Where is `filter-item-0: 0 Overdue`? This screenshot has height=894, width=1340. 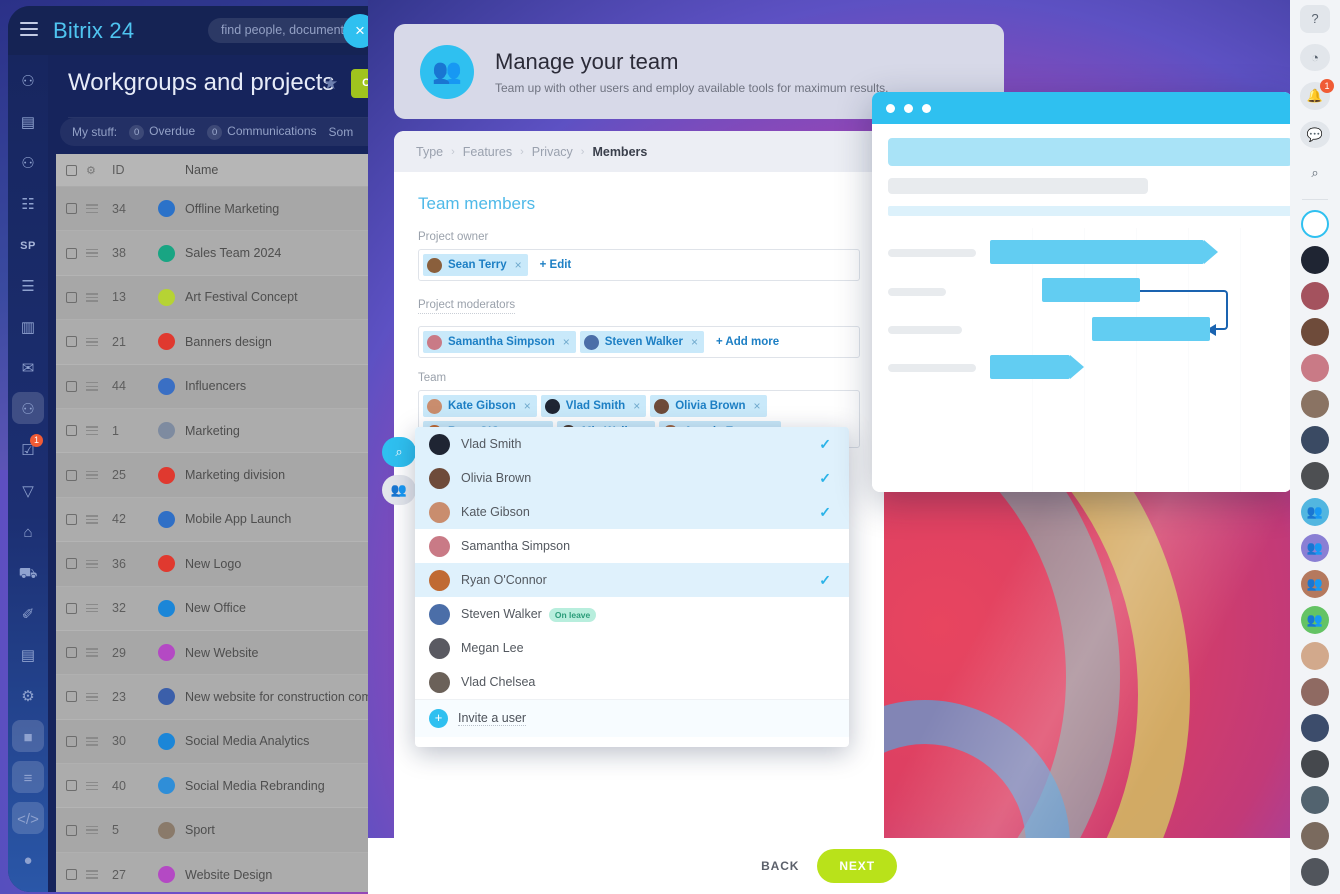
filter-item-0: 0 Overdue is located at coordinates (162, 132).